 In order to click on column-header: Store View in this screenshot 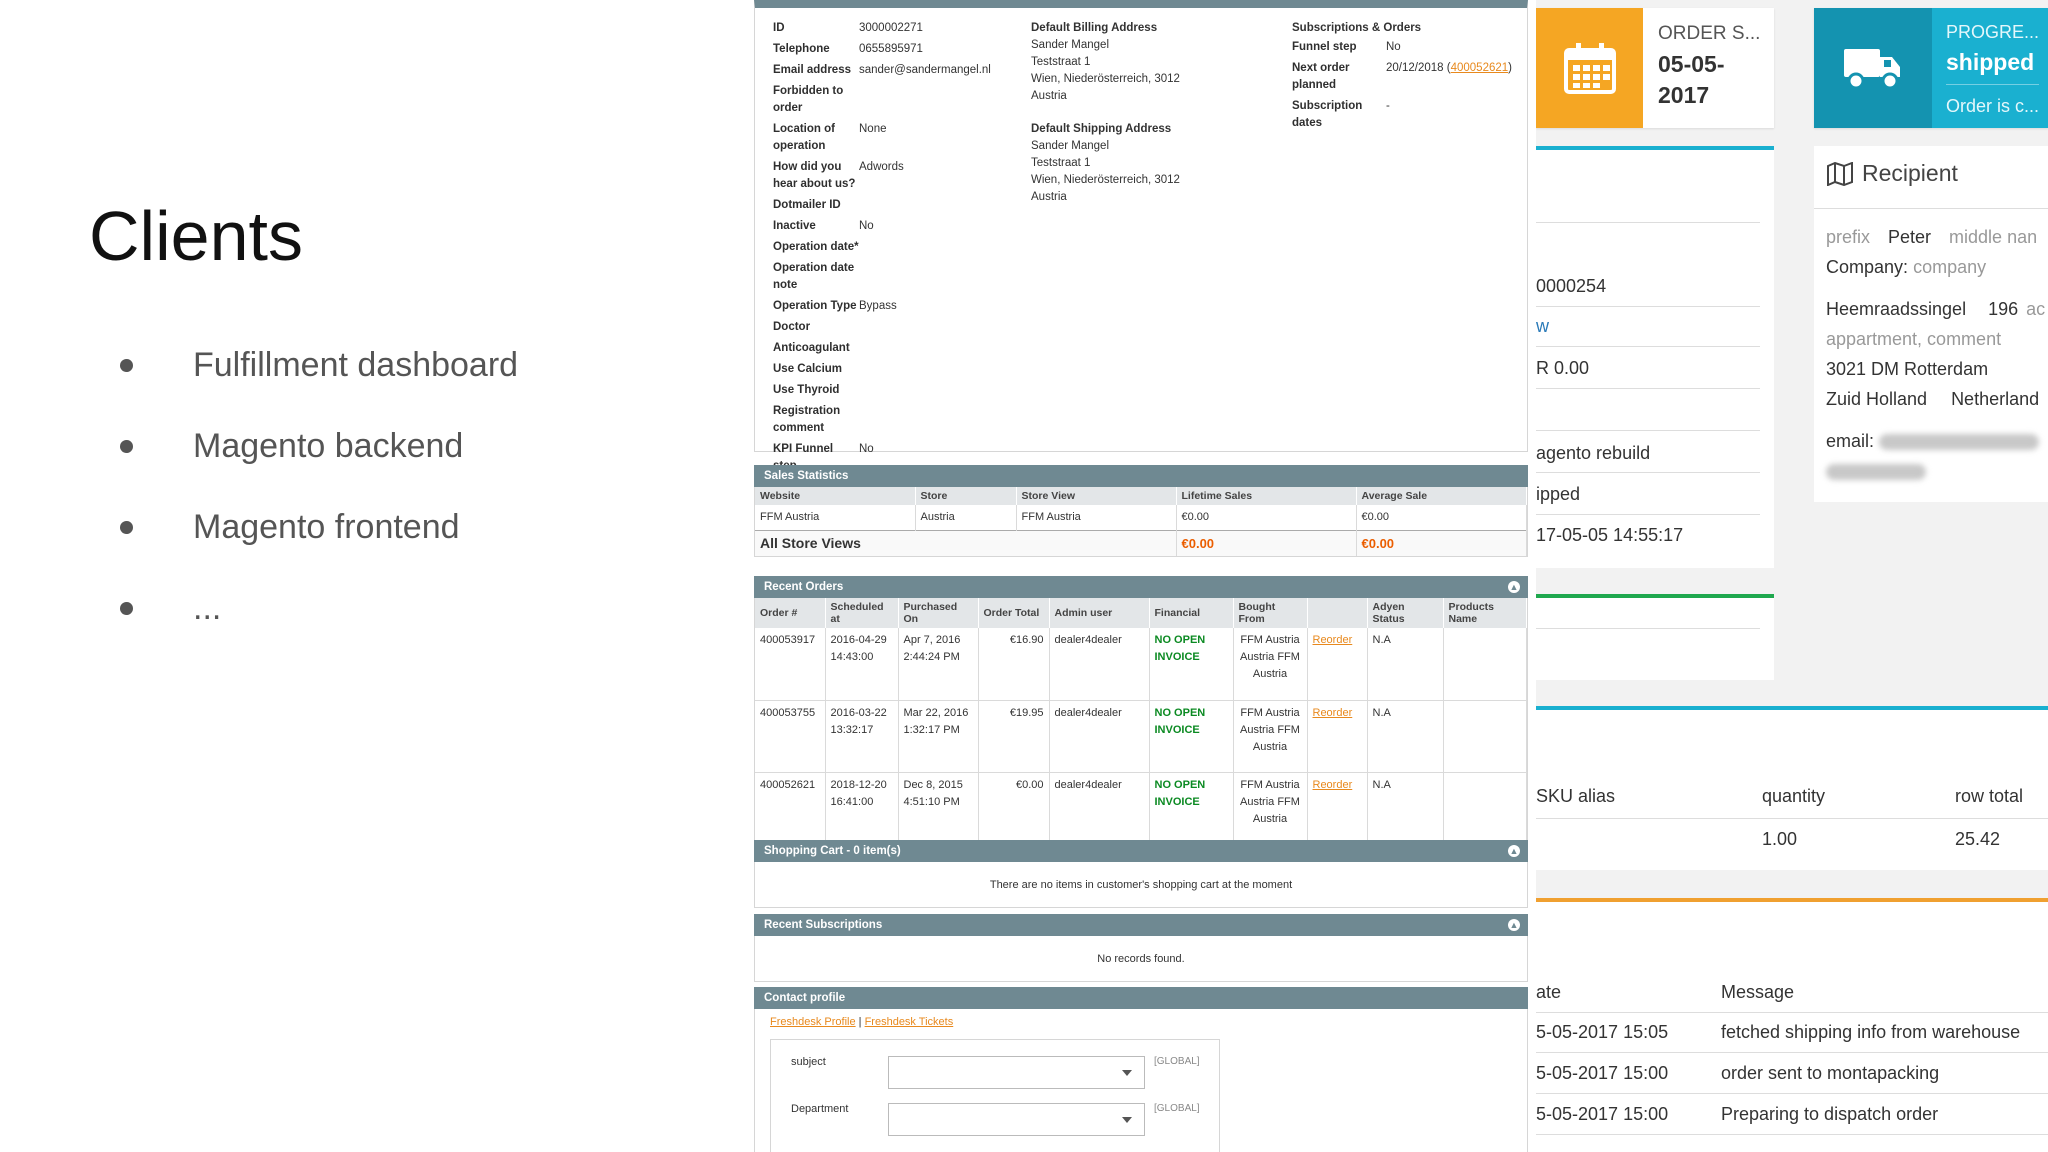, I will do `click(1096, 496)`.